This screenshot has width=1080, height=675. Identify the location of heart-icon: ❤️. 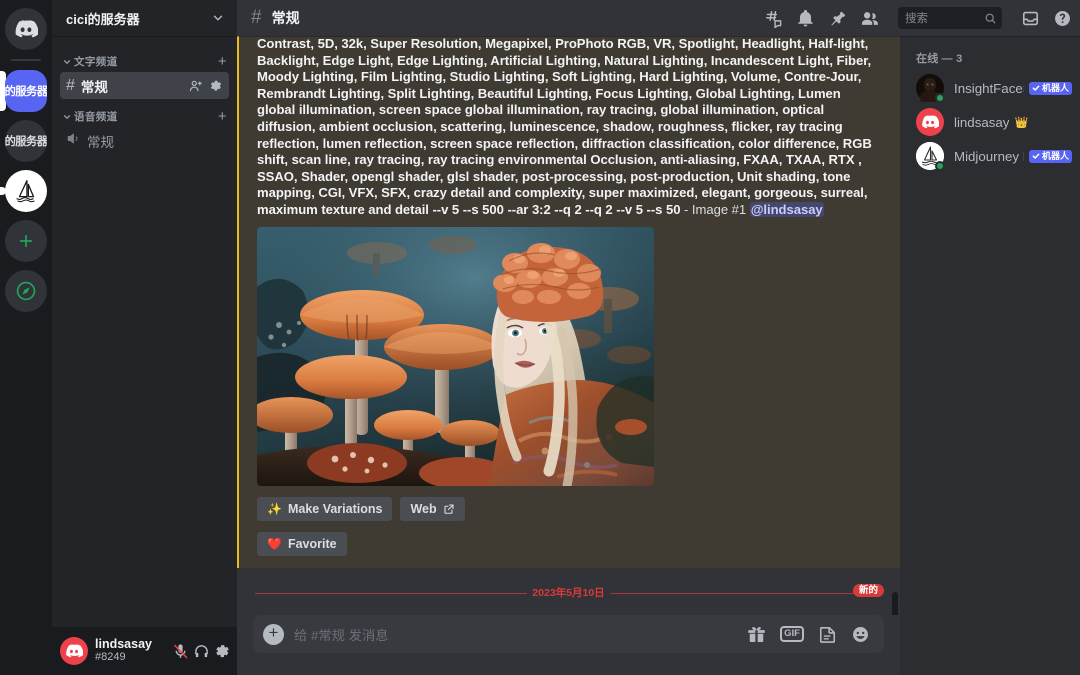
(274, 543).